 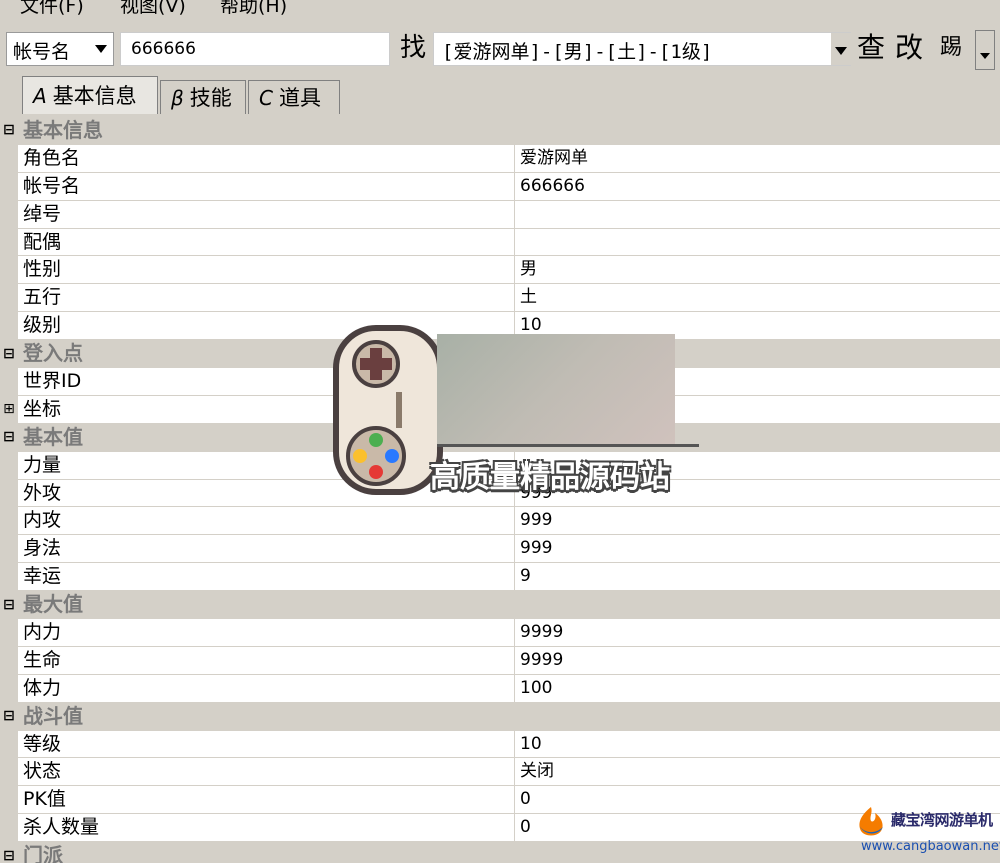 I want to click on grid-property-row: 杀人数量 0, so click(x=500, y=828).